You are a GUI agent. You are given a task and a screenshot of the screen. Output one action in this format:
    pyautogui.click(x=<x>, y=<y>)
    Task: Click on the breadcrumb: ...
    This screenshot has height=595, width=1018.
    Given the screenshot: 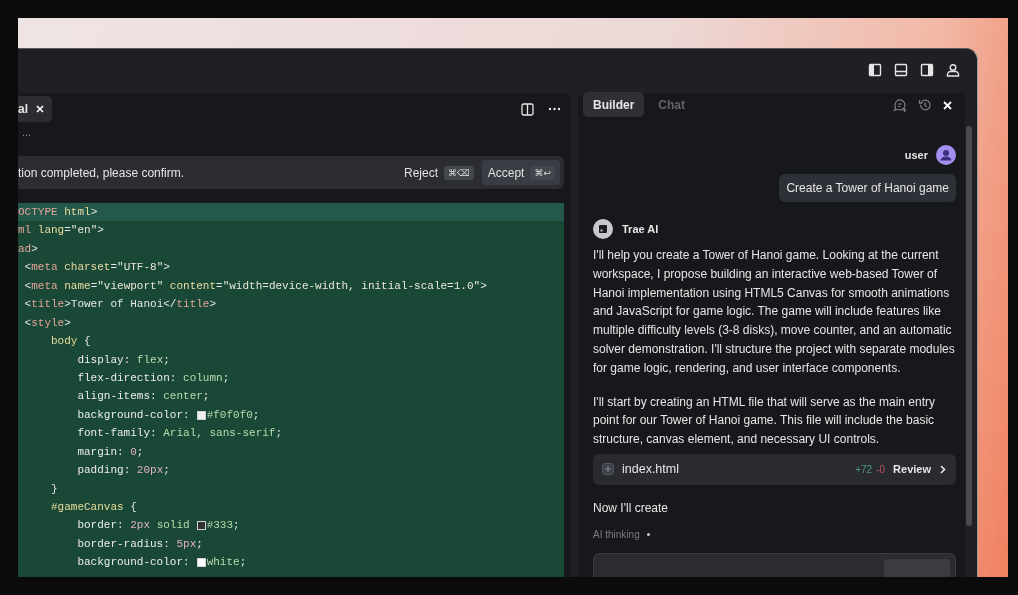 What is the action you would take?
    pyautogui.click(x=294, y=136)
    